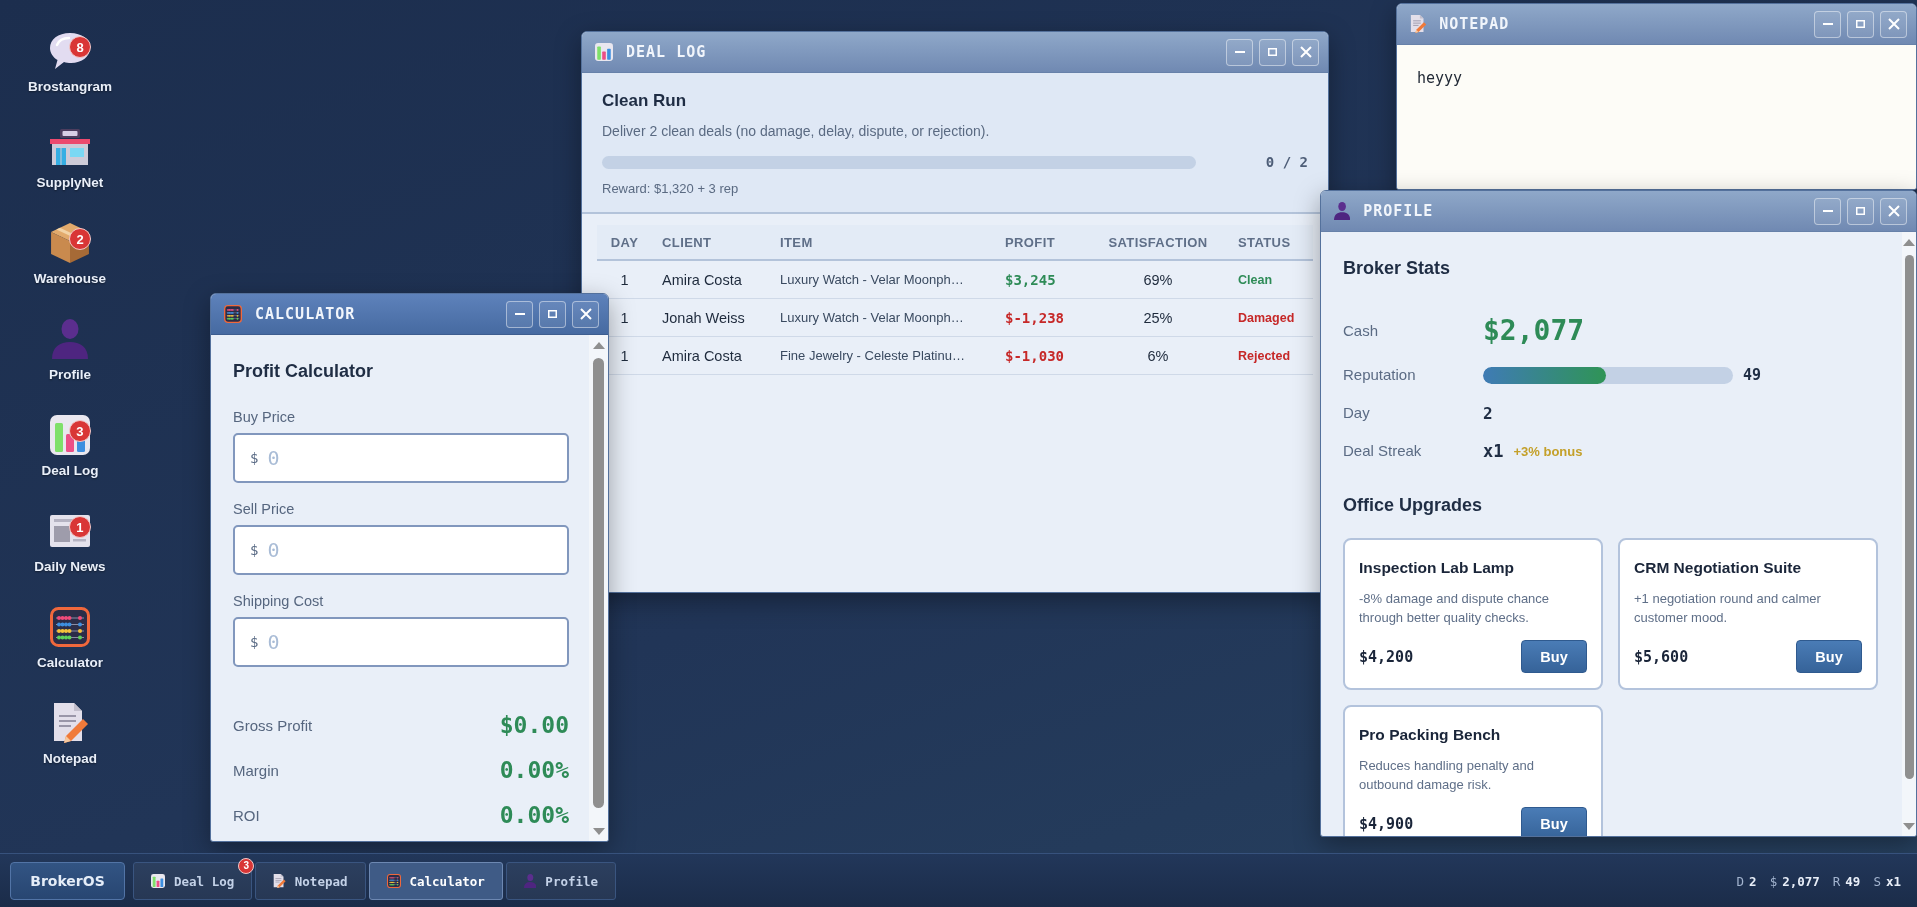 This screenshot has height=907, width=1917. I want to click on result-value: $0.00, so click(534, 725).